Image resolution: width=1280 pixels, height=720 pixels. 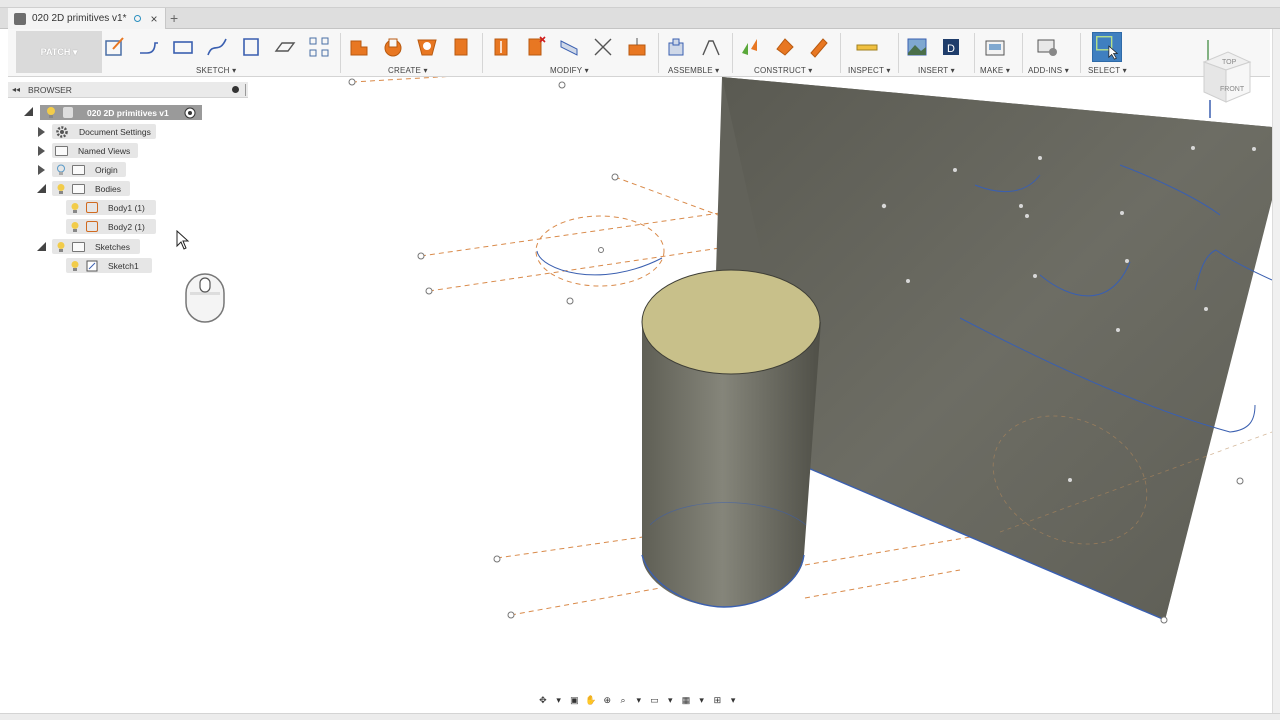 I want to click on pan-icon: ✋, so click(x=590, y=700).